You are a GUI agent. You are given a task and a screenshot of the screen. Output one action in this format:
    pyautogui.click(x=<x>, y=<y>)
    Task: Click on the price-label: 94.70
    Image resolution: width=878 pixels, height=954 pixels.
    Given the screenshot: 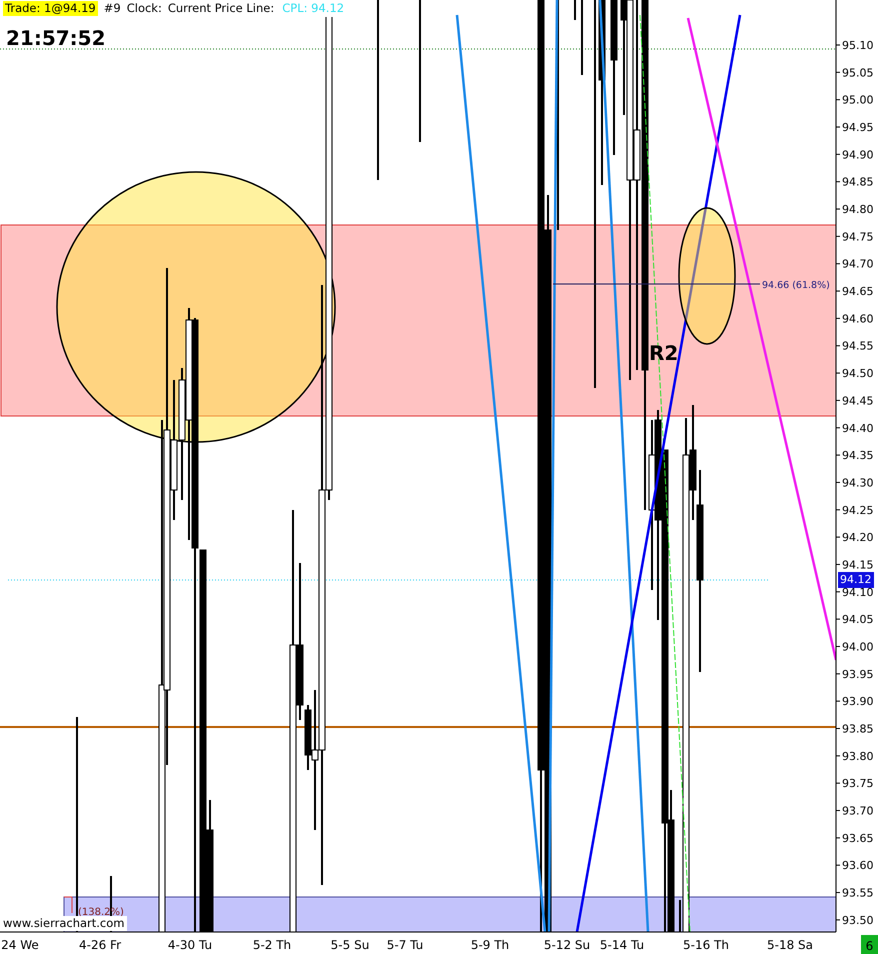 What is the action you would take?
    pyautogui.click(x=858, y=264)
    